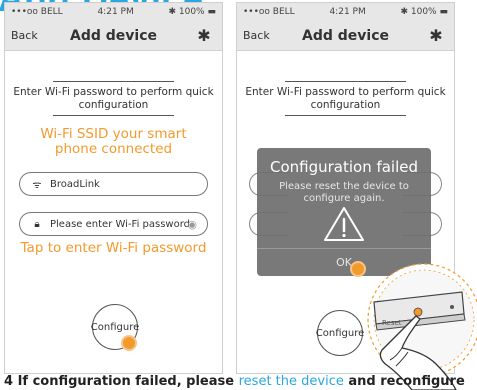 This screenshot has height=390, width=477. What do you see at coordinates (392, 323) in the screenshot?
I see `reset-label: Reset` at bounding box center [392, 323].